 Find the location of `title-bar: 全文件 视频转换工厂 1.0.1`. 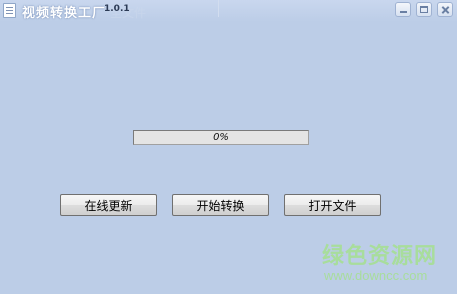

title-bar: 全文件 视频转换工厂 1.0.1 is located at coordinates (228, 11).